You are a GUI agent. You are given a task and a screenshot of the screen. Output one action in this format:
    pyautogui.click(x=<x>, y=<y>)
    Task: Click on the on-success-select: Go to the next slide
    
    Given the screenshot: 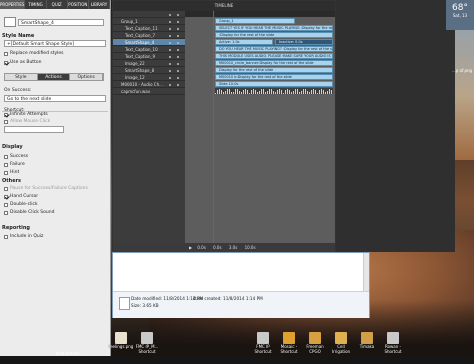 What is the action you would take?
    pyautogui.click(x=55, y=98)
    